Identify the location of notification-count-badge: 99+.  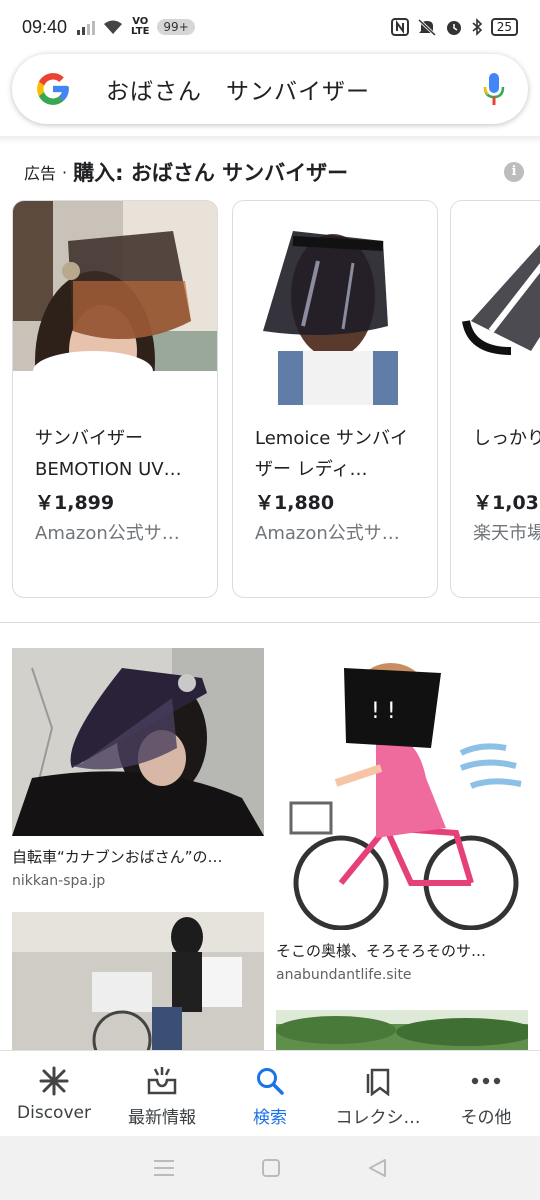
(176, 27).